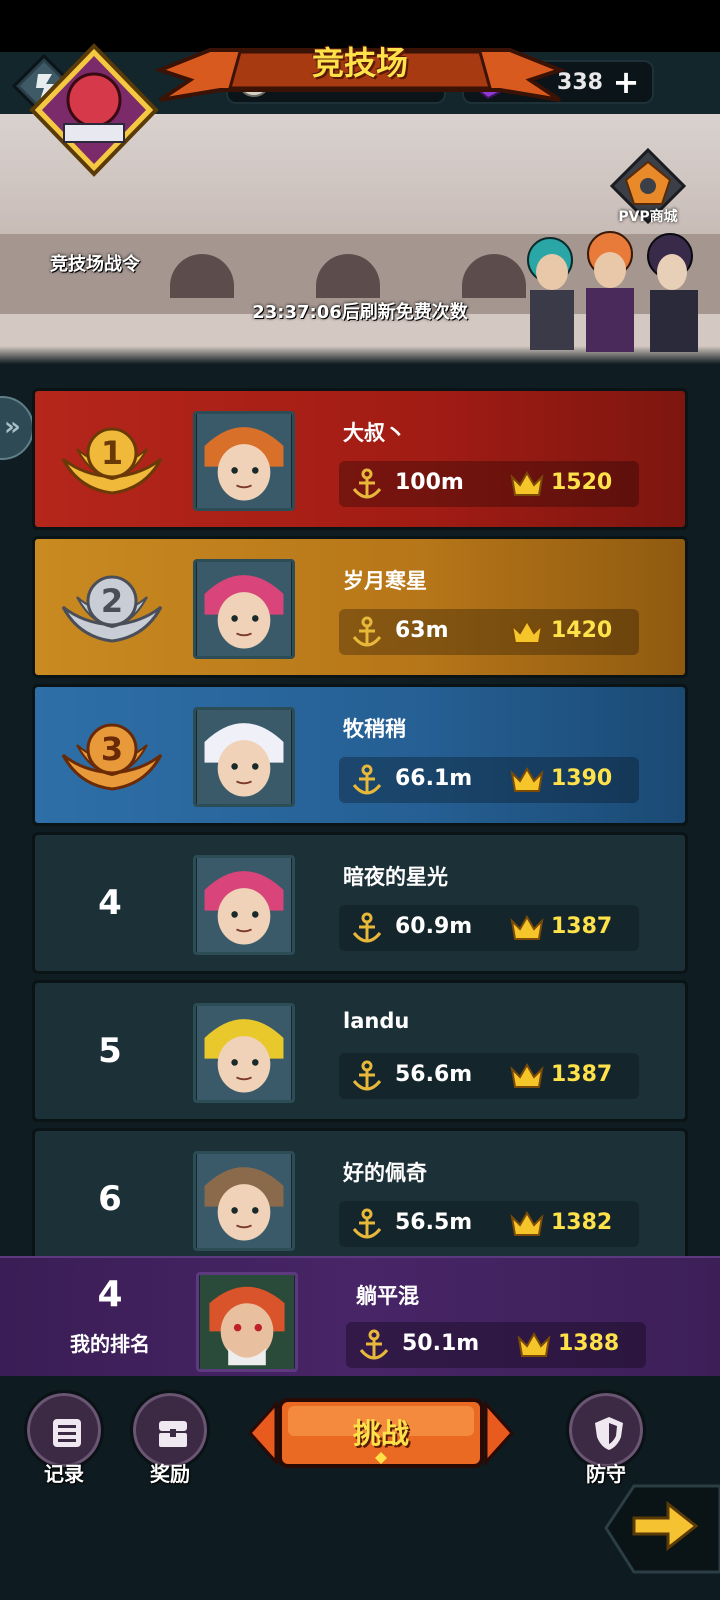 The image size is (720, 1600). Describe the element at coordinates (12, 427) in the screenshot. I see `double-chevron-icon: »` at that location.